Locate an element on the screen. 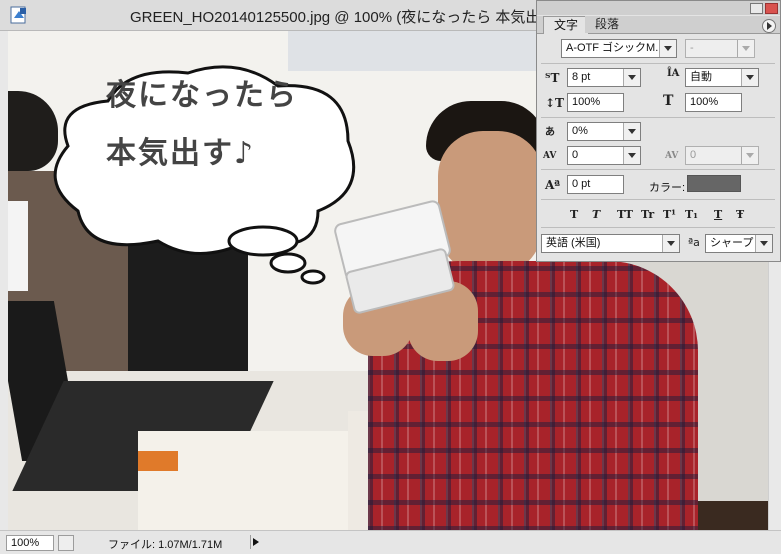 Image resolution: width=781 pixels, height=554 pixels. language-value: 英語 (米国) is located at coordinates (573, 243).